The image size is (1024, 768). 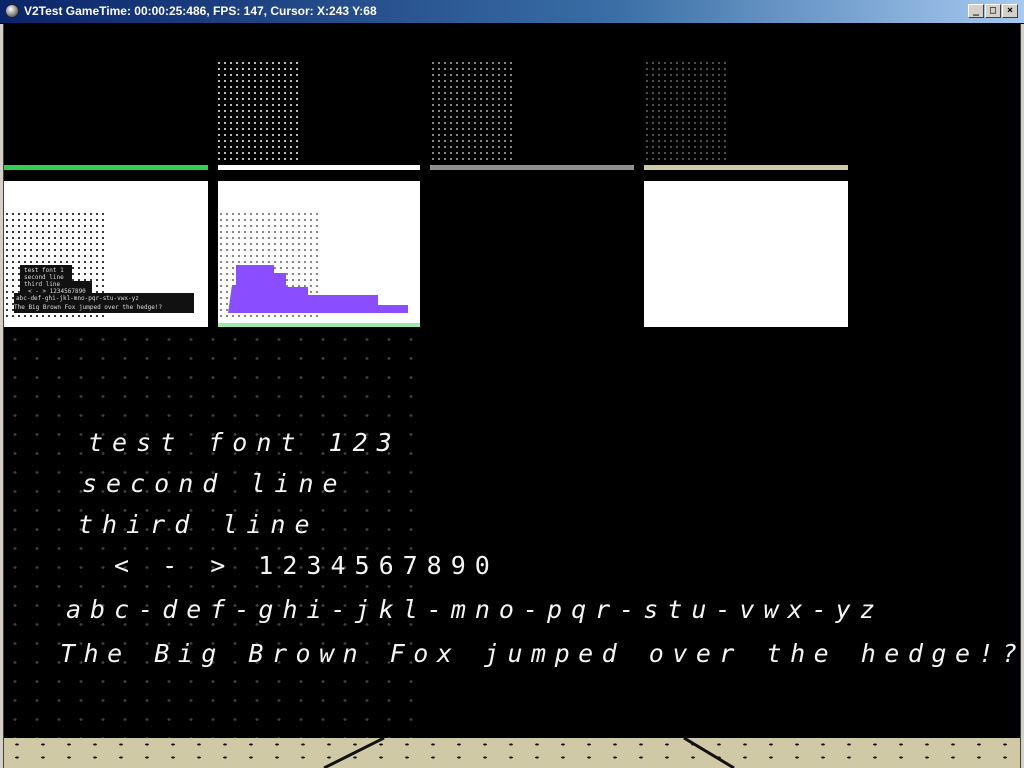 What do you see at coordinates (976, 11) in the screenshot?
I see `minimize-button: _` at bounding box center [976, 11].